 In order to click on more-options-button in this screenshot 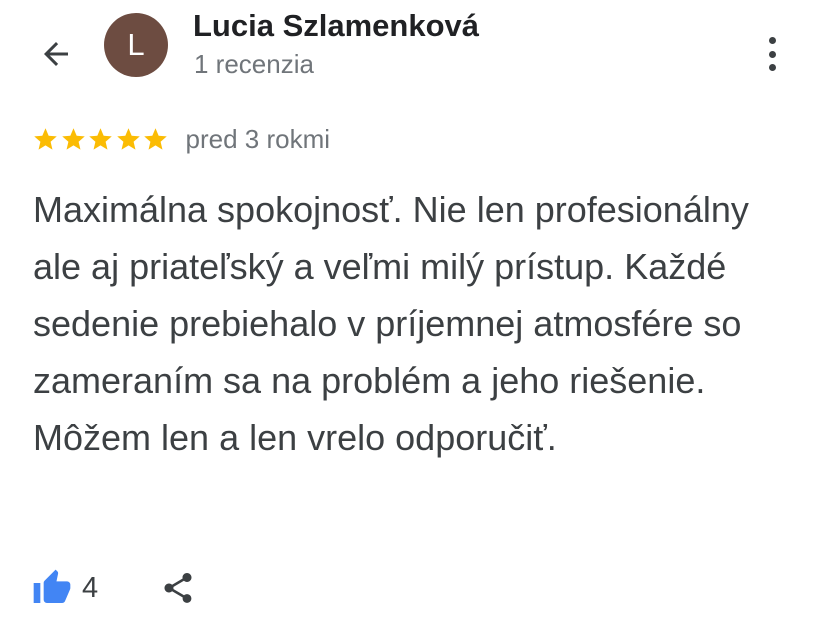, I will do `click(772, 54)`.